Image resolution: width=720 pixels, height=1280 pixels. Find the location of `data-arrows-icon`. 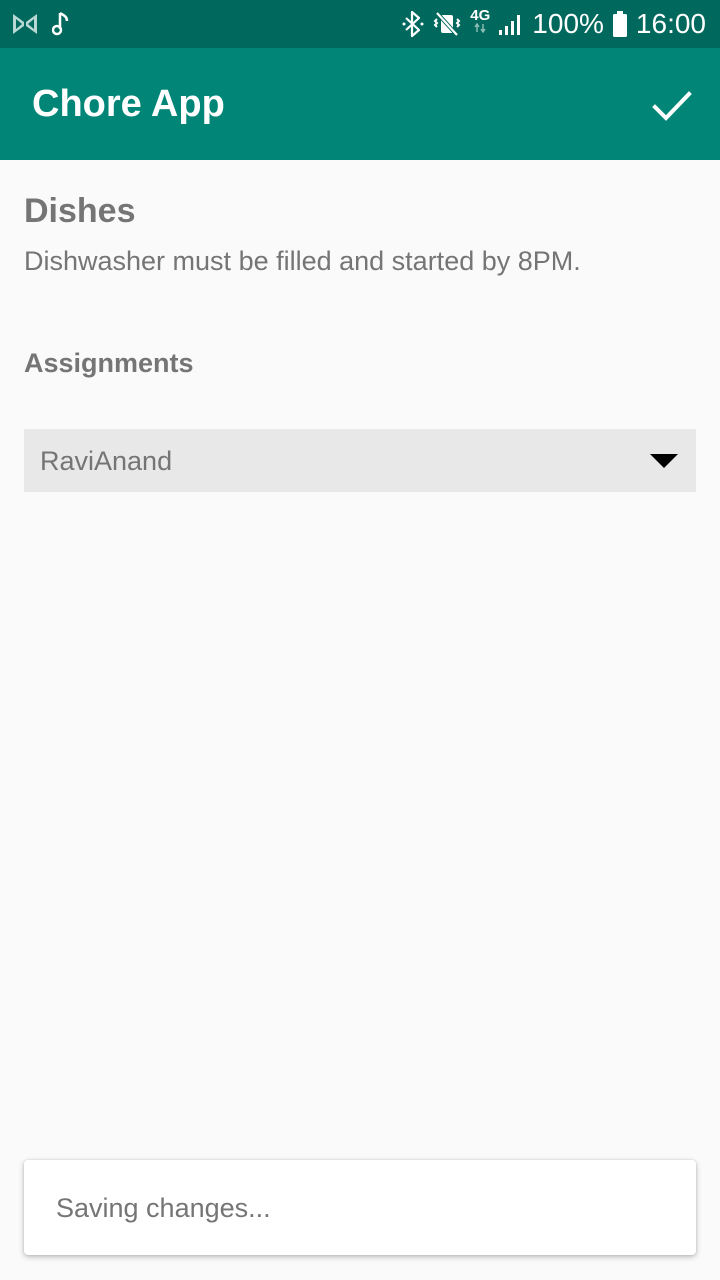

data-arrows-icon is located at coordinates (480, 27).